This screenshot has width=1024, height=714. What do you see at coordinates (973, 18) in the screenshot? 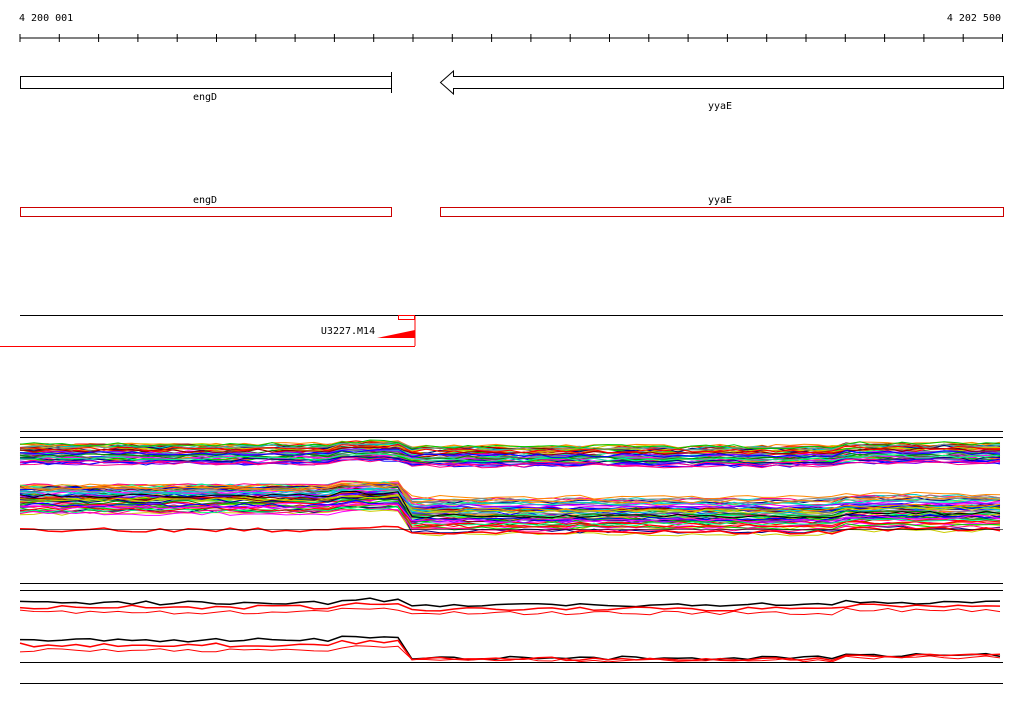
I see `ruler-end-coordinate: 4 202 500` at bounding box center [973, 18].